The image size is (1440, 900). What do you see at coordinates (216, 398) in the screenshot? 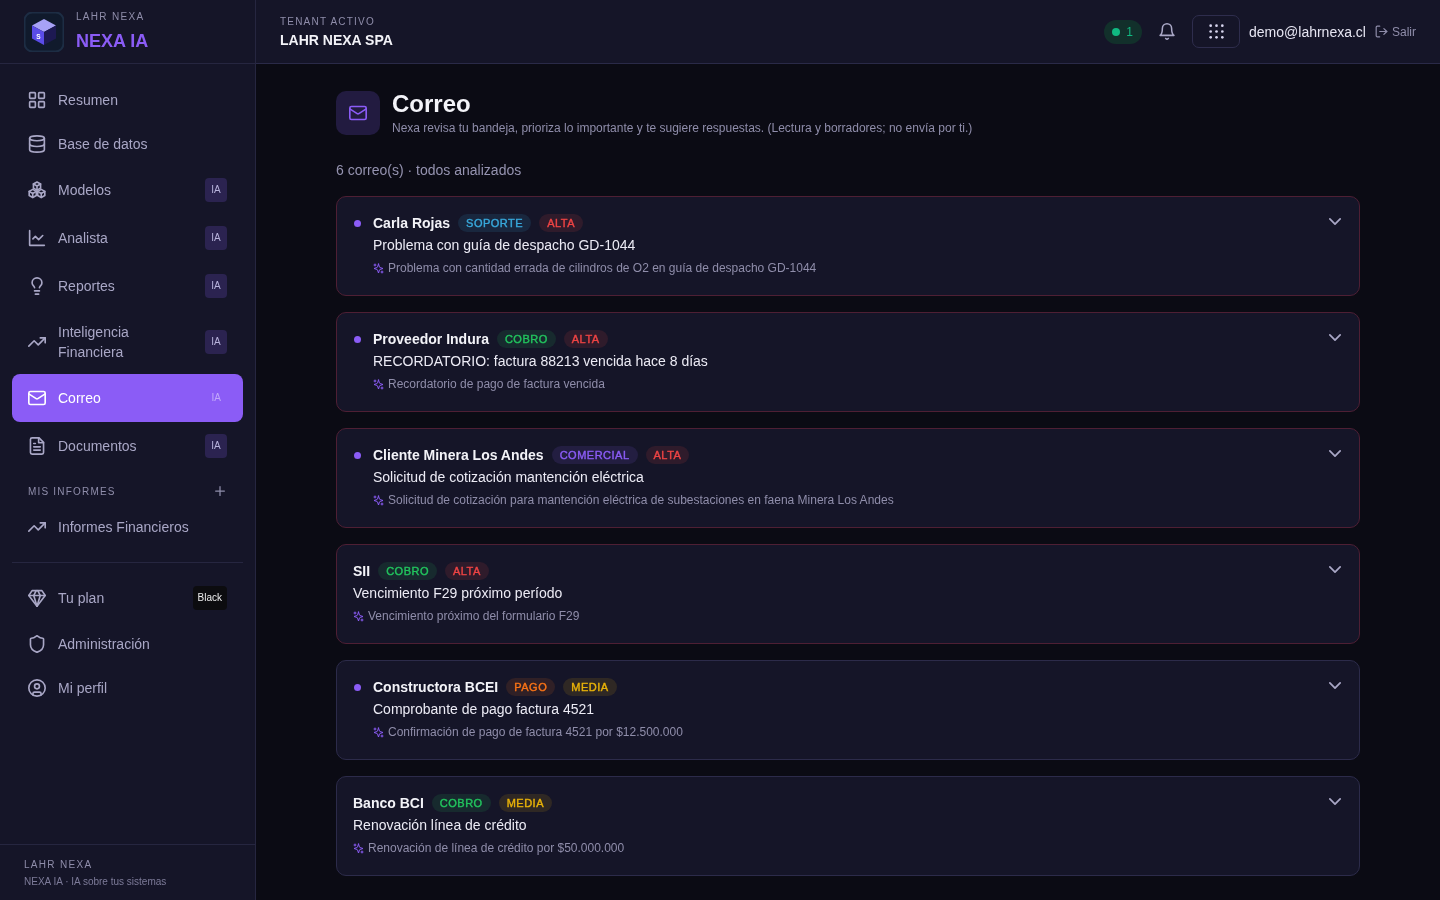
I see `ai-label: IA` at bounding box center [216, 398].